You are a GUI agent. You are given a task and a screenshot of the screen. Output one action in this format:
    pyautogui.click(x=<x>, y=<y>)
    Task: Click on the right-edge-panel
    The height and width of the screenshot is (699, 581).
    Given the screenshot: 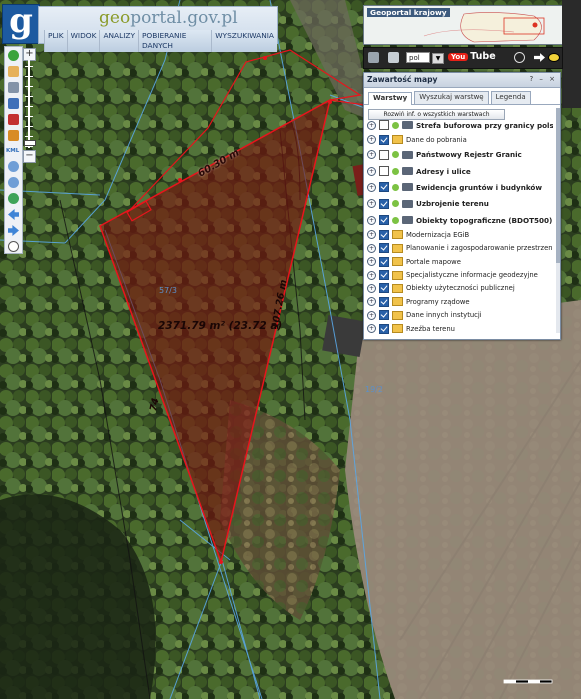 What is the action you would take?
    pyautogui.click(x=571, y=35)
    